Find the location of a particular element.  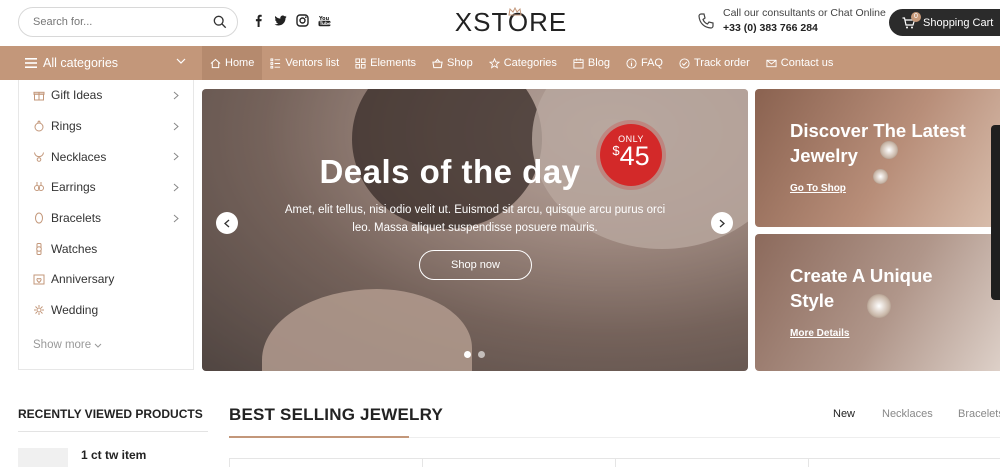

nav-categories-label: Categories is located at coordinates (530, 63).